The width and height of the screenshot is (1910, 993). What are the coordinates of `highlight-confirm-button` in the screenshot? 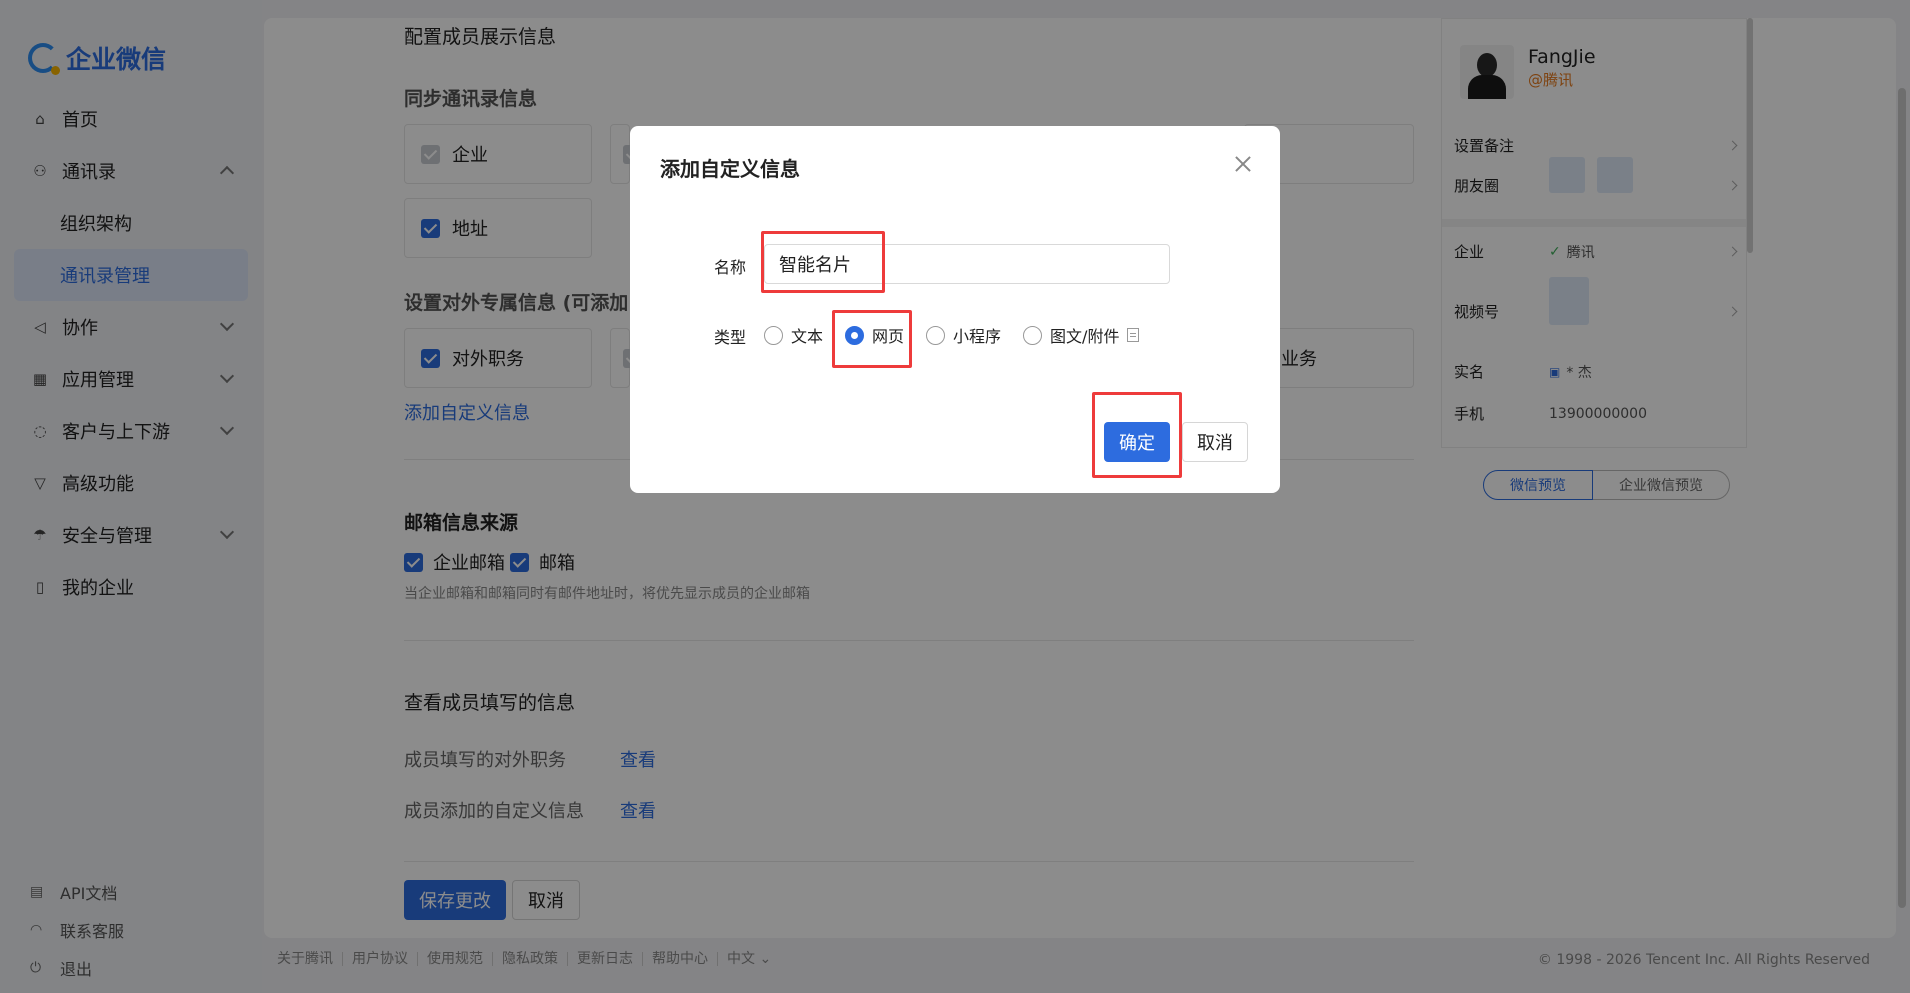 It's located at (1137, 435).